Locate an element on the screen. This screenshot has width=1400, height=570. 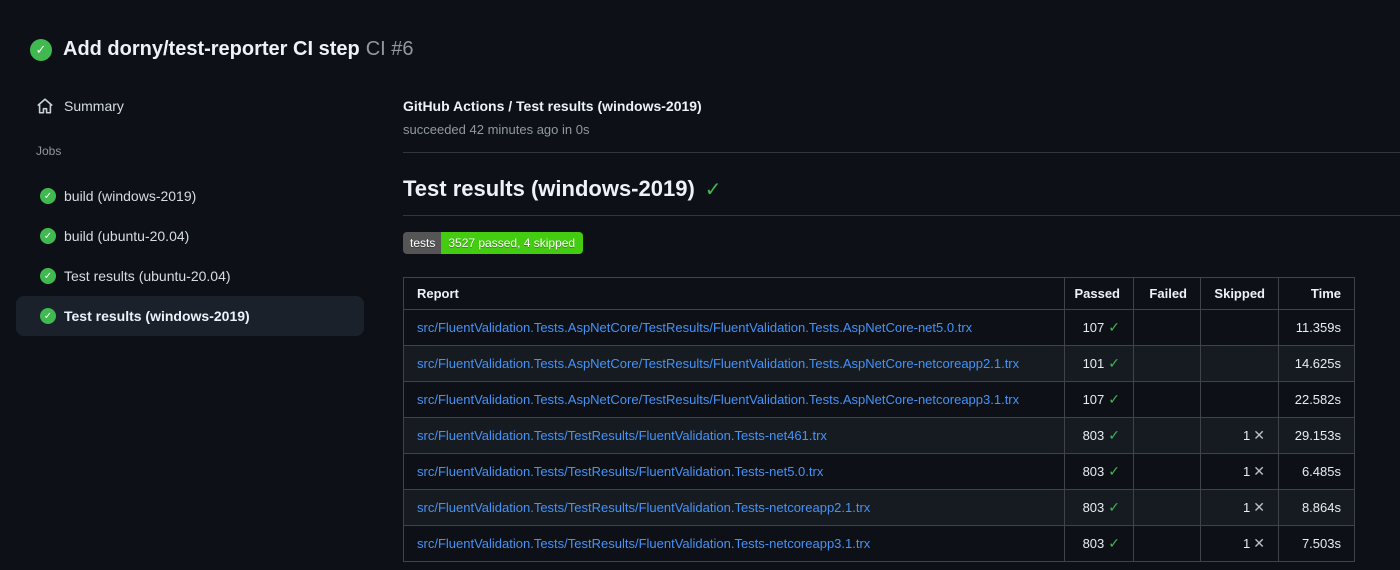
run-title: Add dorny/test-reporter CI step CI #6 is located at coordinates (238, 49).